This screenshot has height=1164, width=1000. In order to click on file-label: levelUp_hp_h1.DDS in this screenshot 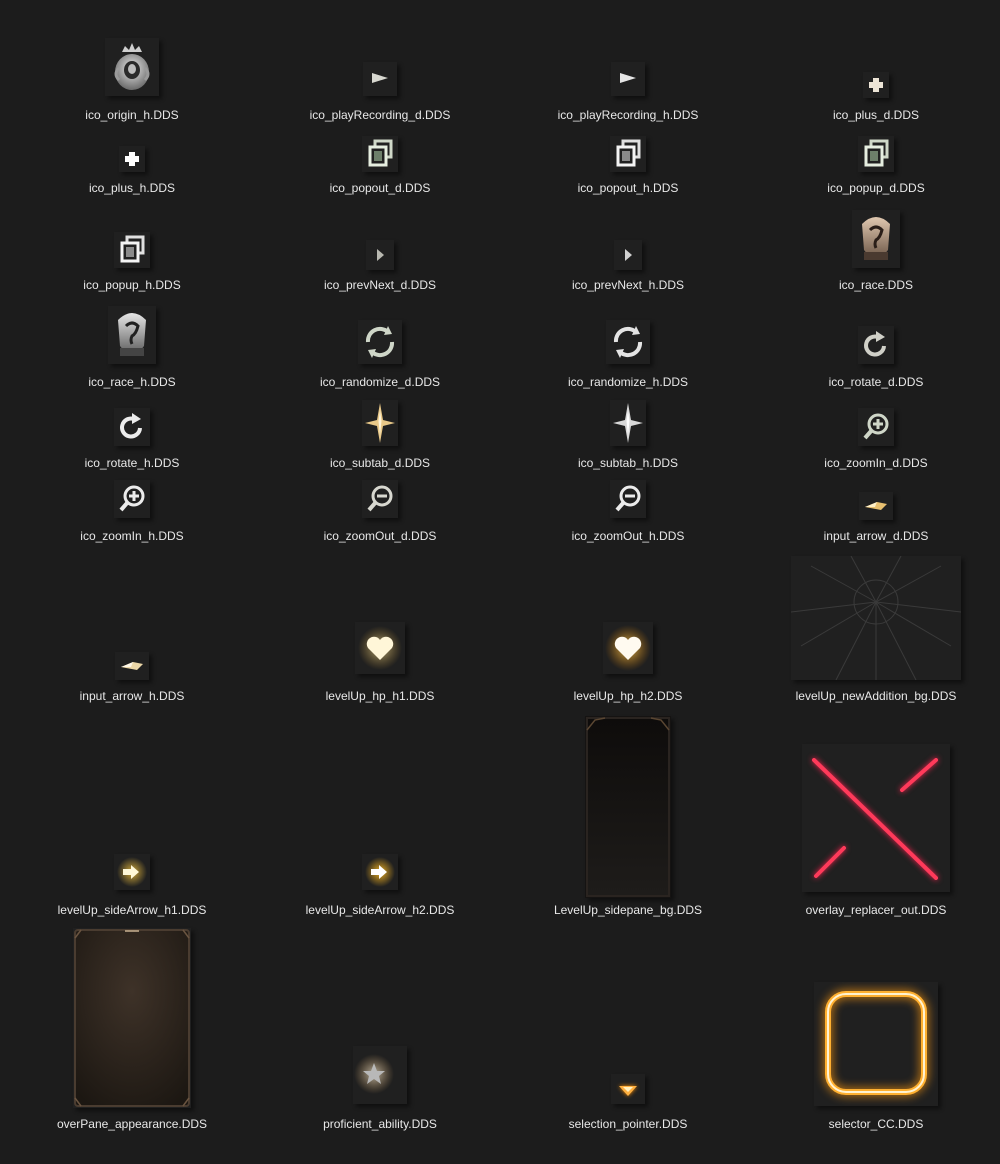, I will do `click(380, 696)`.